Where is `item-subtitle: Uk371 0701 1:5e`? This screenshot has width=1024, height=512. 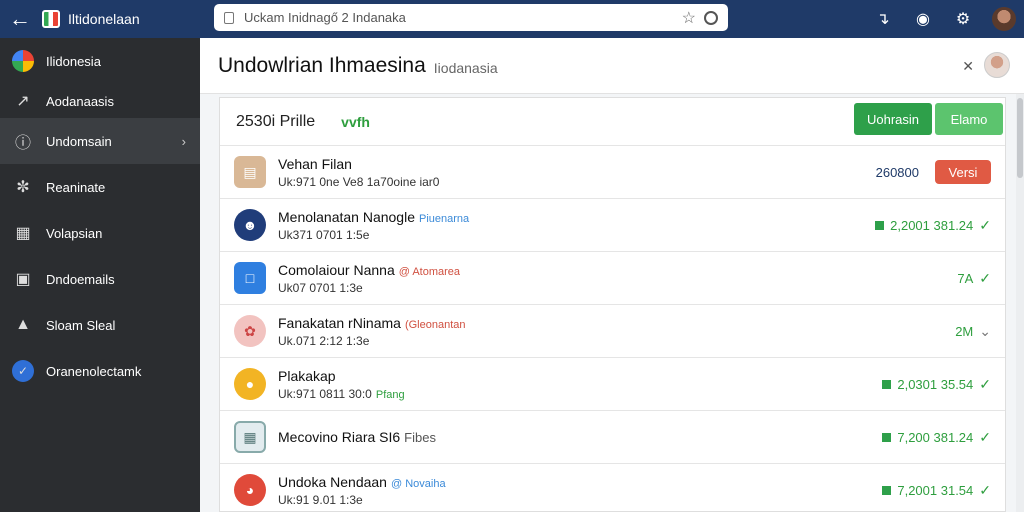
item-subtitle: Uk371 0701 1:5e is located at coordinates (324, 234).